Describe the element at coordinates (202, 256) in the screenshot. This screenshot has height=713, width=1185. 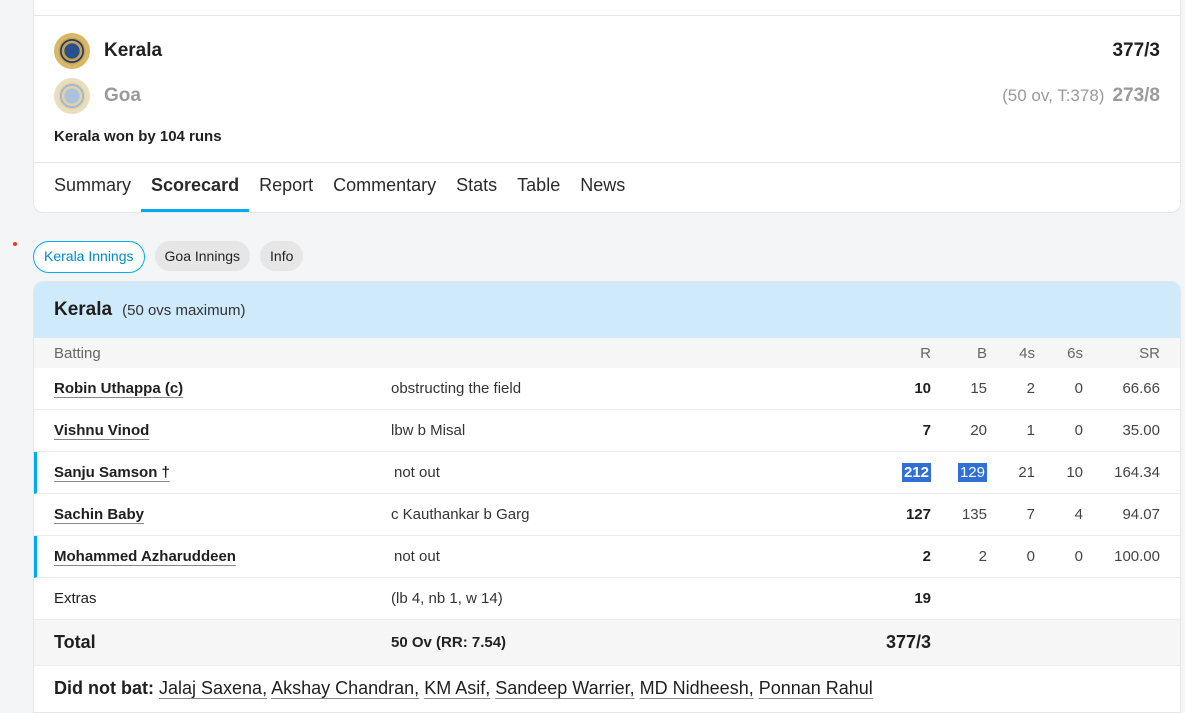
I see `pill-goa-innings: Goa Innings` at that location.